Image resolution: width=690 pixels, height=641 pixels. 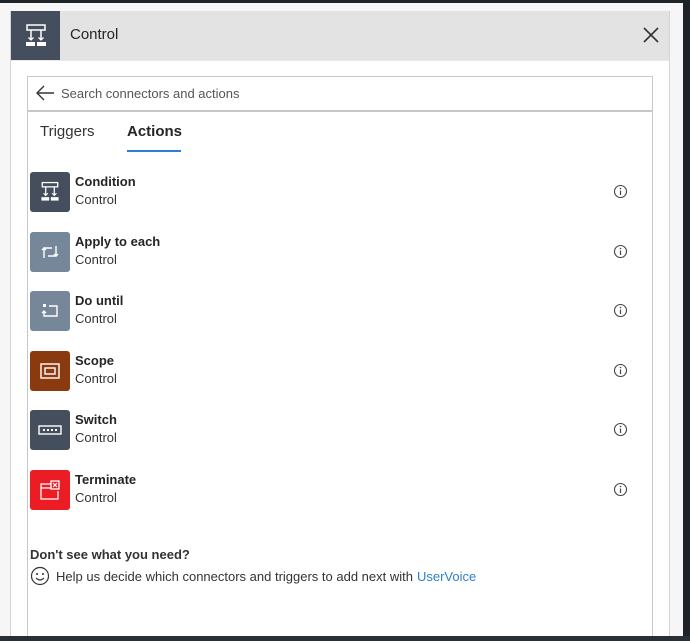 I want to click on panel-header: Control, so click(x=340, y=36).